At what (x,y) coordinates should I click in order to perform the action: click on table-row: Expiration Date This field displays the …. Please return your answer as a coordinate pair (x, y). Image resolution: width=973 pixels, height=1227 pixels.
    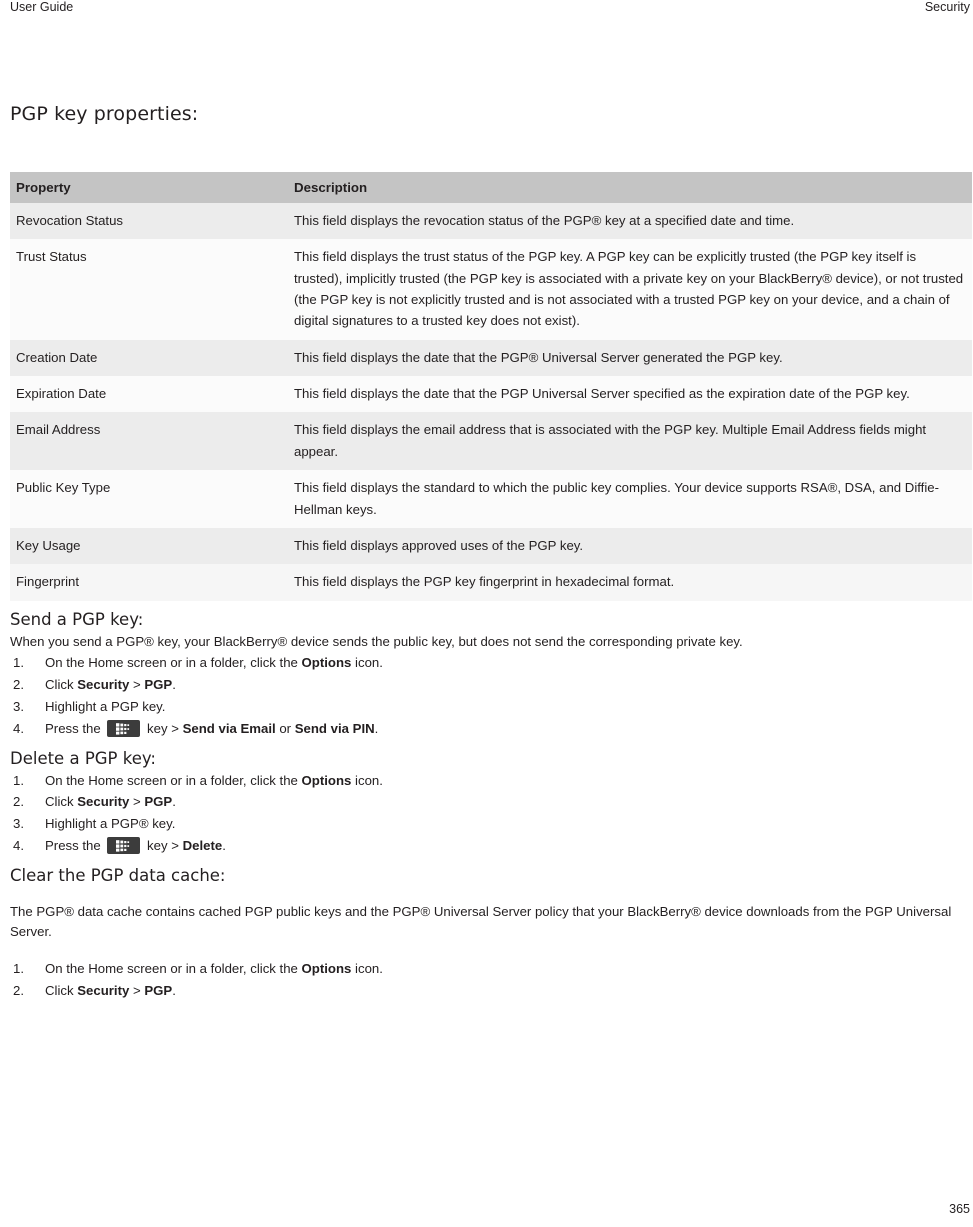
    Looking at the image, I should click on (491, 394).